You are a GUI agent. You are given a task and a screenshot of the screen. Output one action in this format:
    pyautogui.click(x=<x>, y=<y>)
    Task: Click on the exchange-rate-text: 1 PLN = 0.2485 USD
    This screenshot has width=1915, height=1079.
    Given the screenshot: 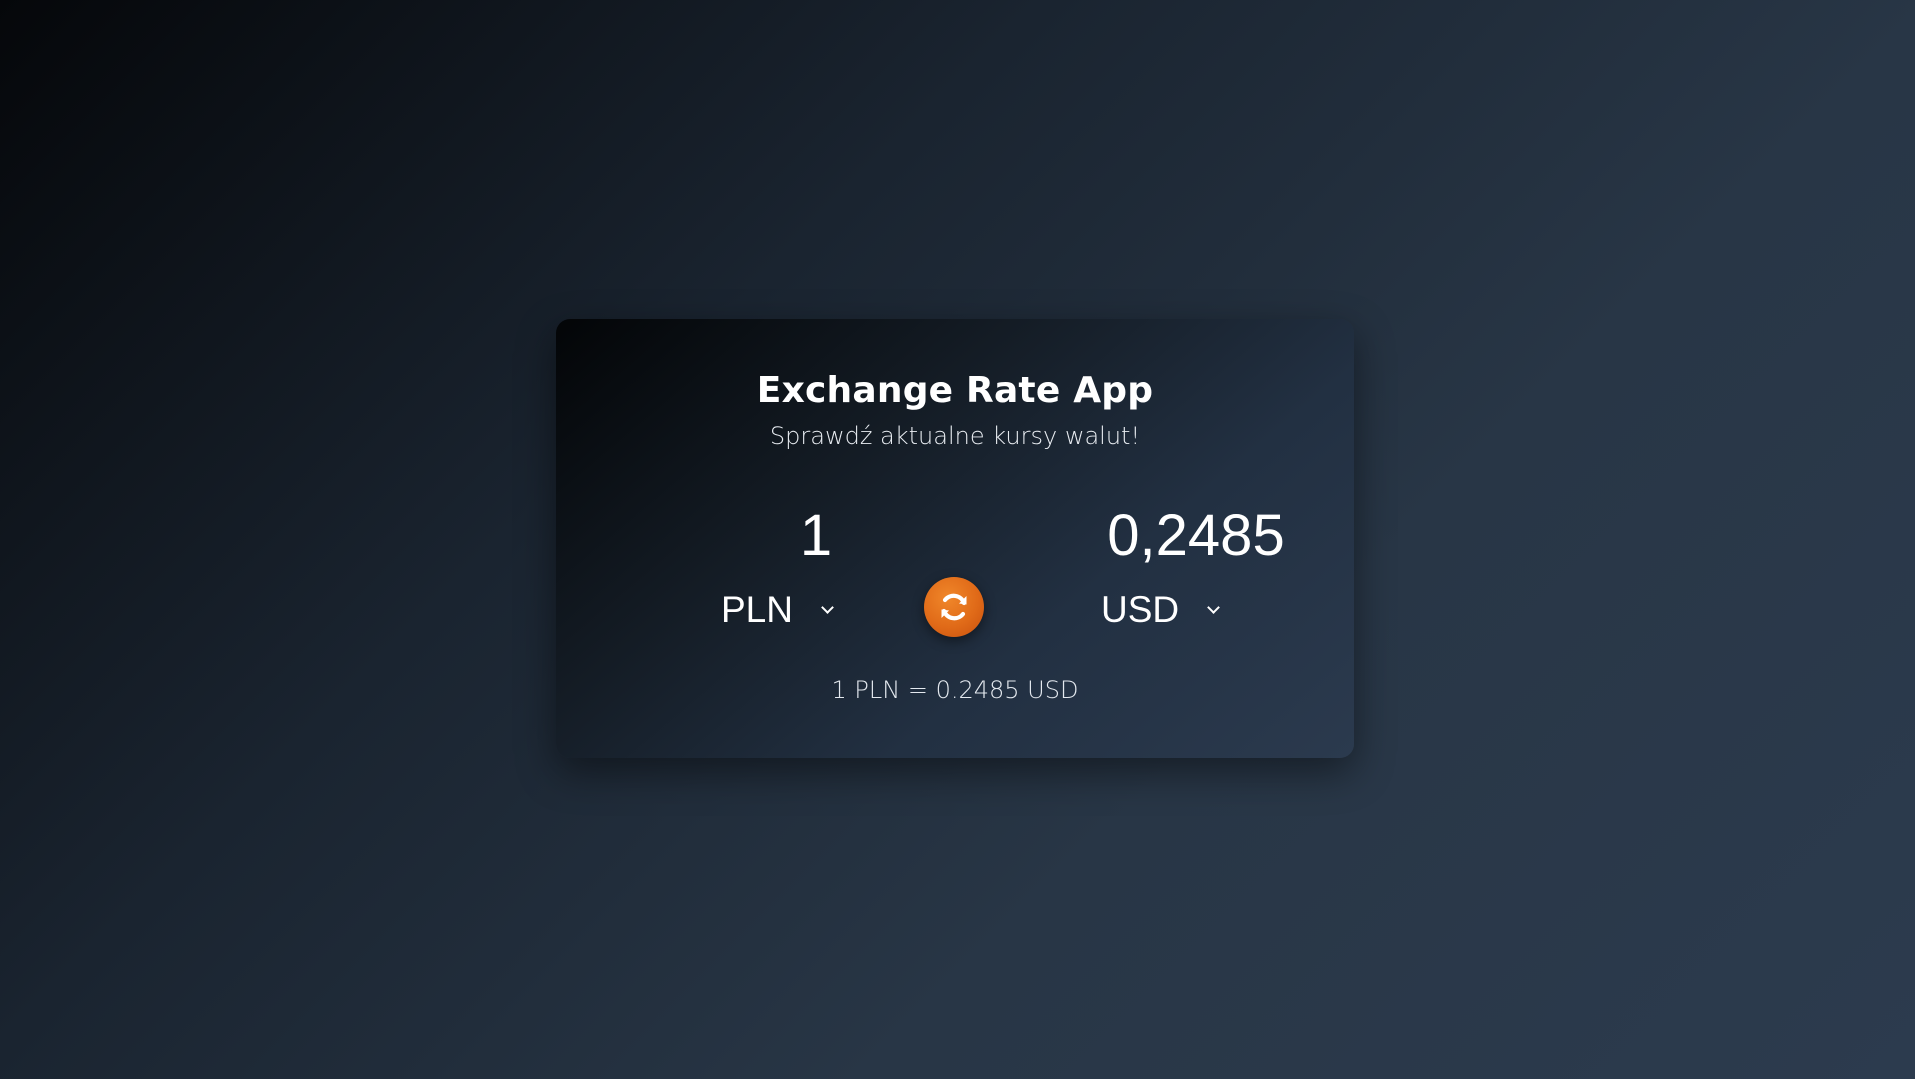 What is the action you would take?
    pyautogui.click(x=955, y=690)
    